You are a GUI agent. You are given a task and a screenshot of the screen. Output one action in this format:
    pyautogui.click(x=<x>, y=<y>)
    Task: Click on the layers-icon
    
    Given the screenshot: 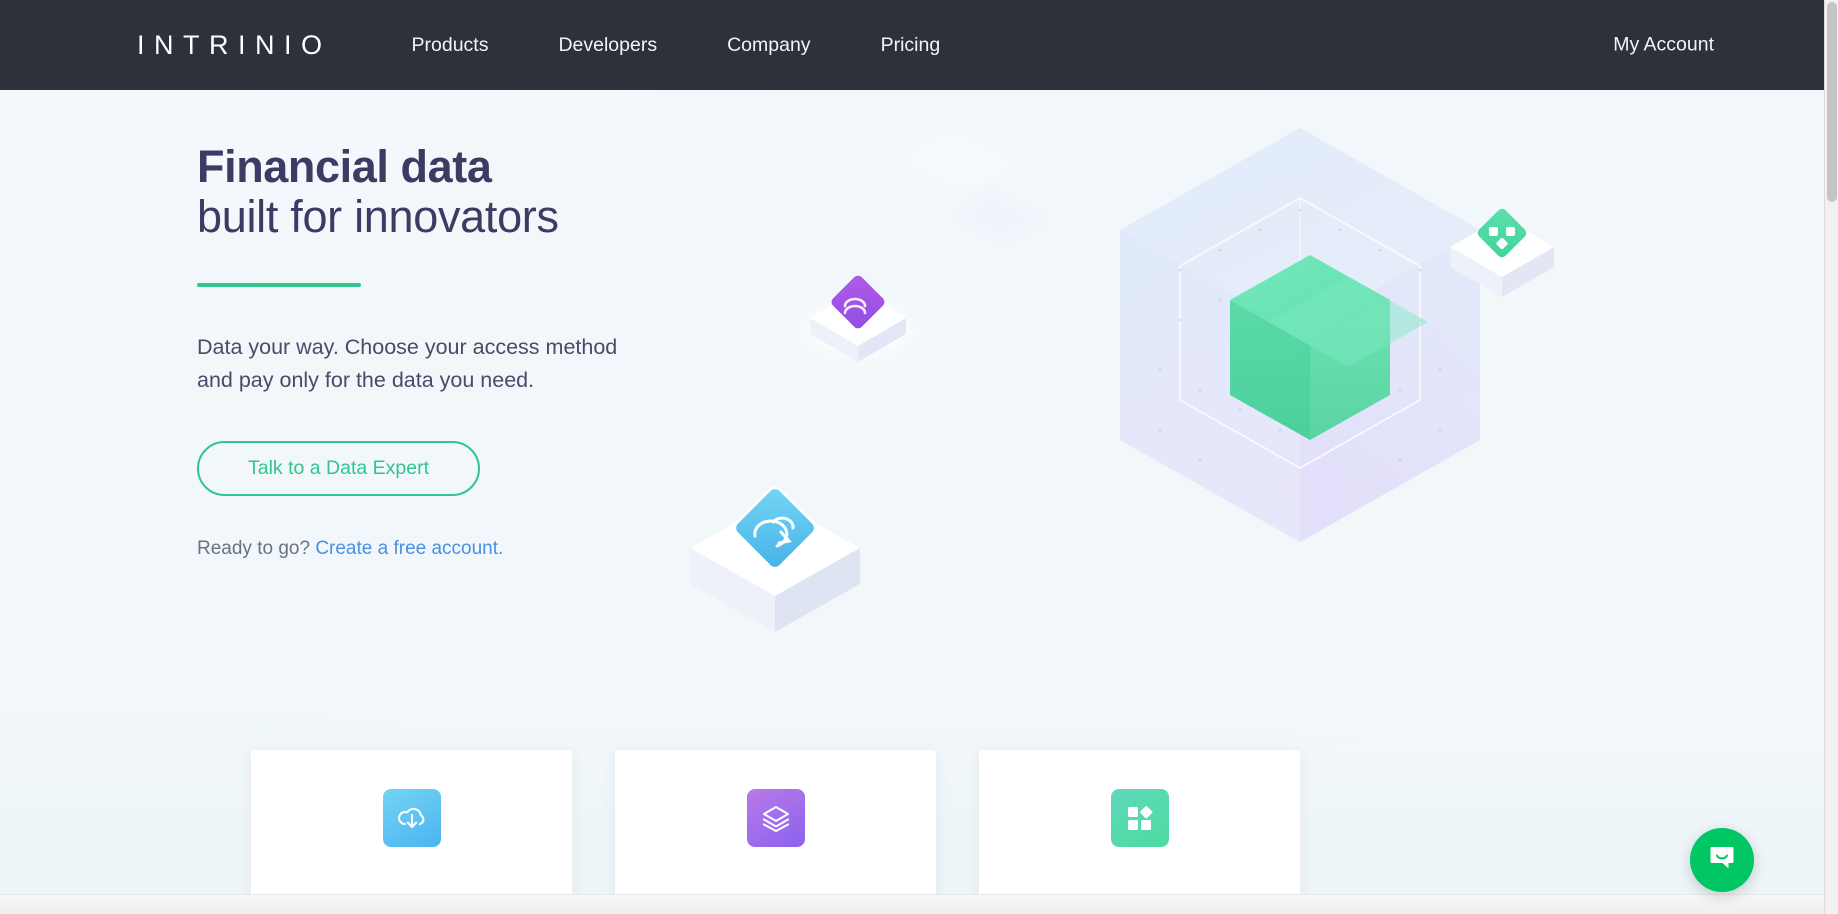 What is the action you would take?
    pyautogui.click(x=775, y=818)
    